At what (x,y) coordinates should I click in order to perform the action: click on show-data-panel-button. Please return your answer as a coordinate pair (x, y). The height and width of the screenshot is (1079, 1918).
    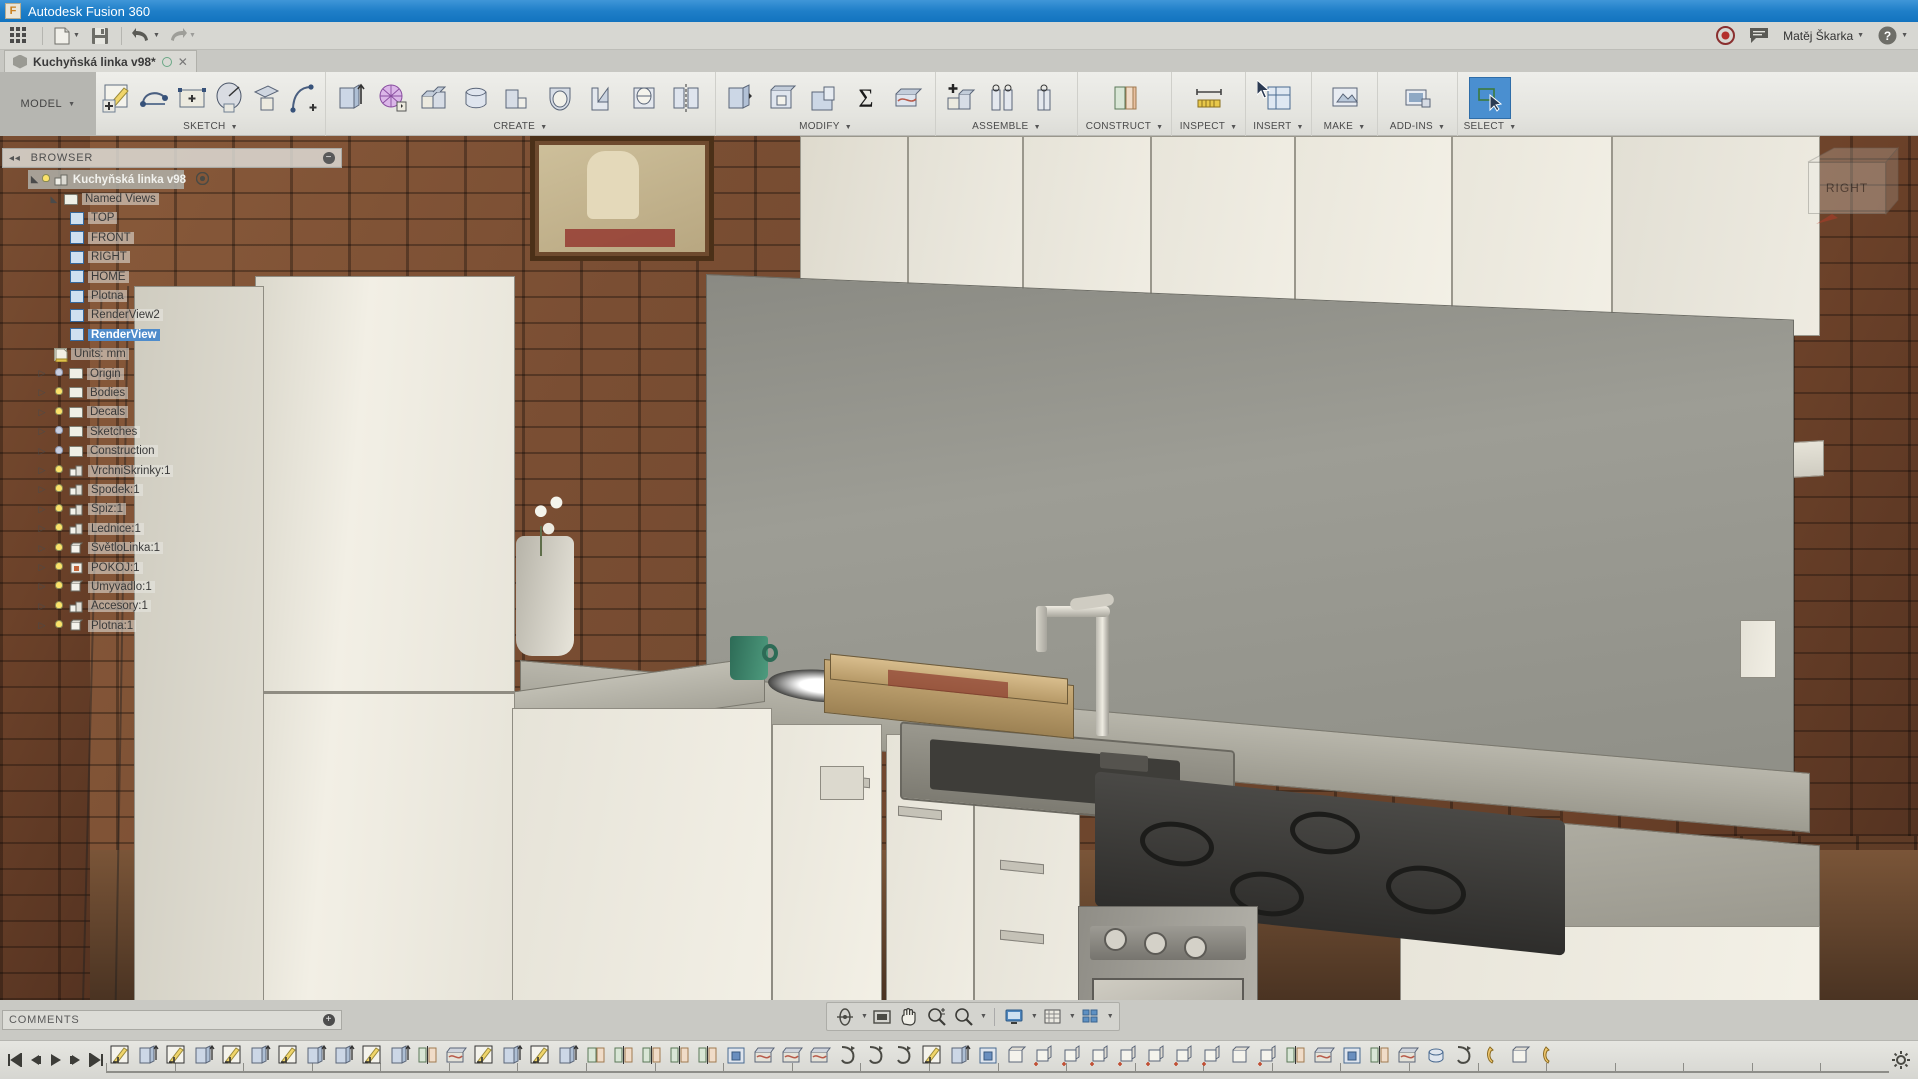
    Looking at the image, I should click on (19, 36).